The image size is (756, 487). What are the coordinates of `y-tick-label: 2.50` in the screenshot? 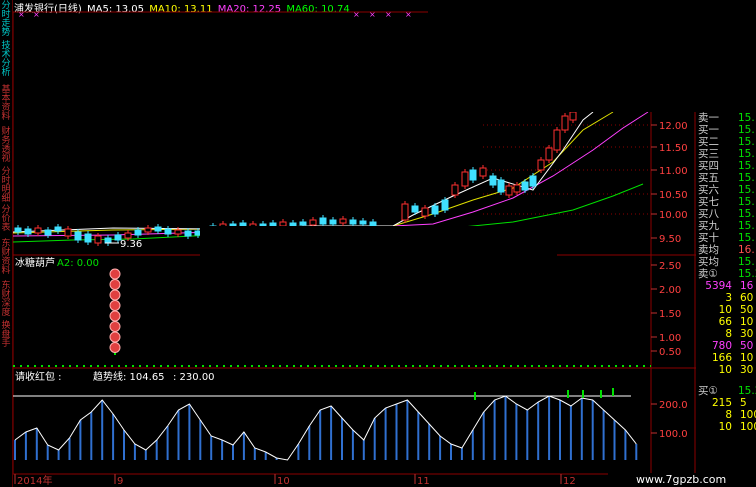 It's located at (670, 266).